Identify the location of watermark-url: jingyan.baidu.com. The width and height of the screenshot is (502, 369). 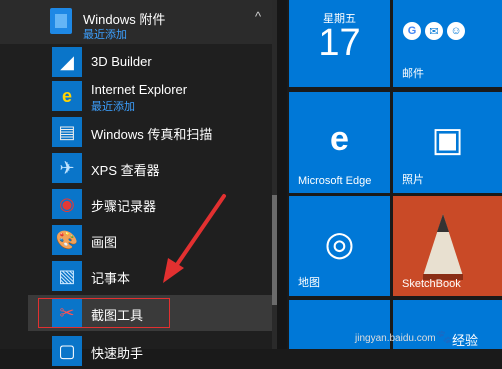
(395, 338).